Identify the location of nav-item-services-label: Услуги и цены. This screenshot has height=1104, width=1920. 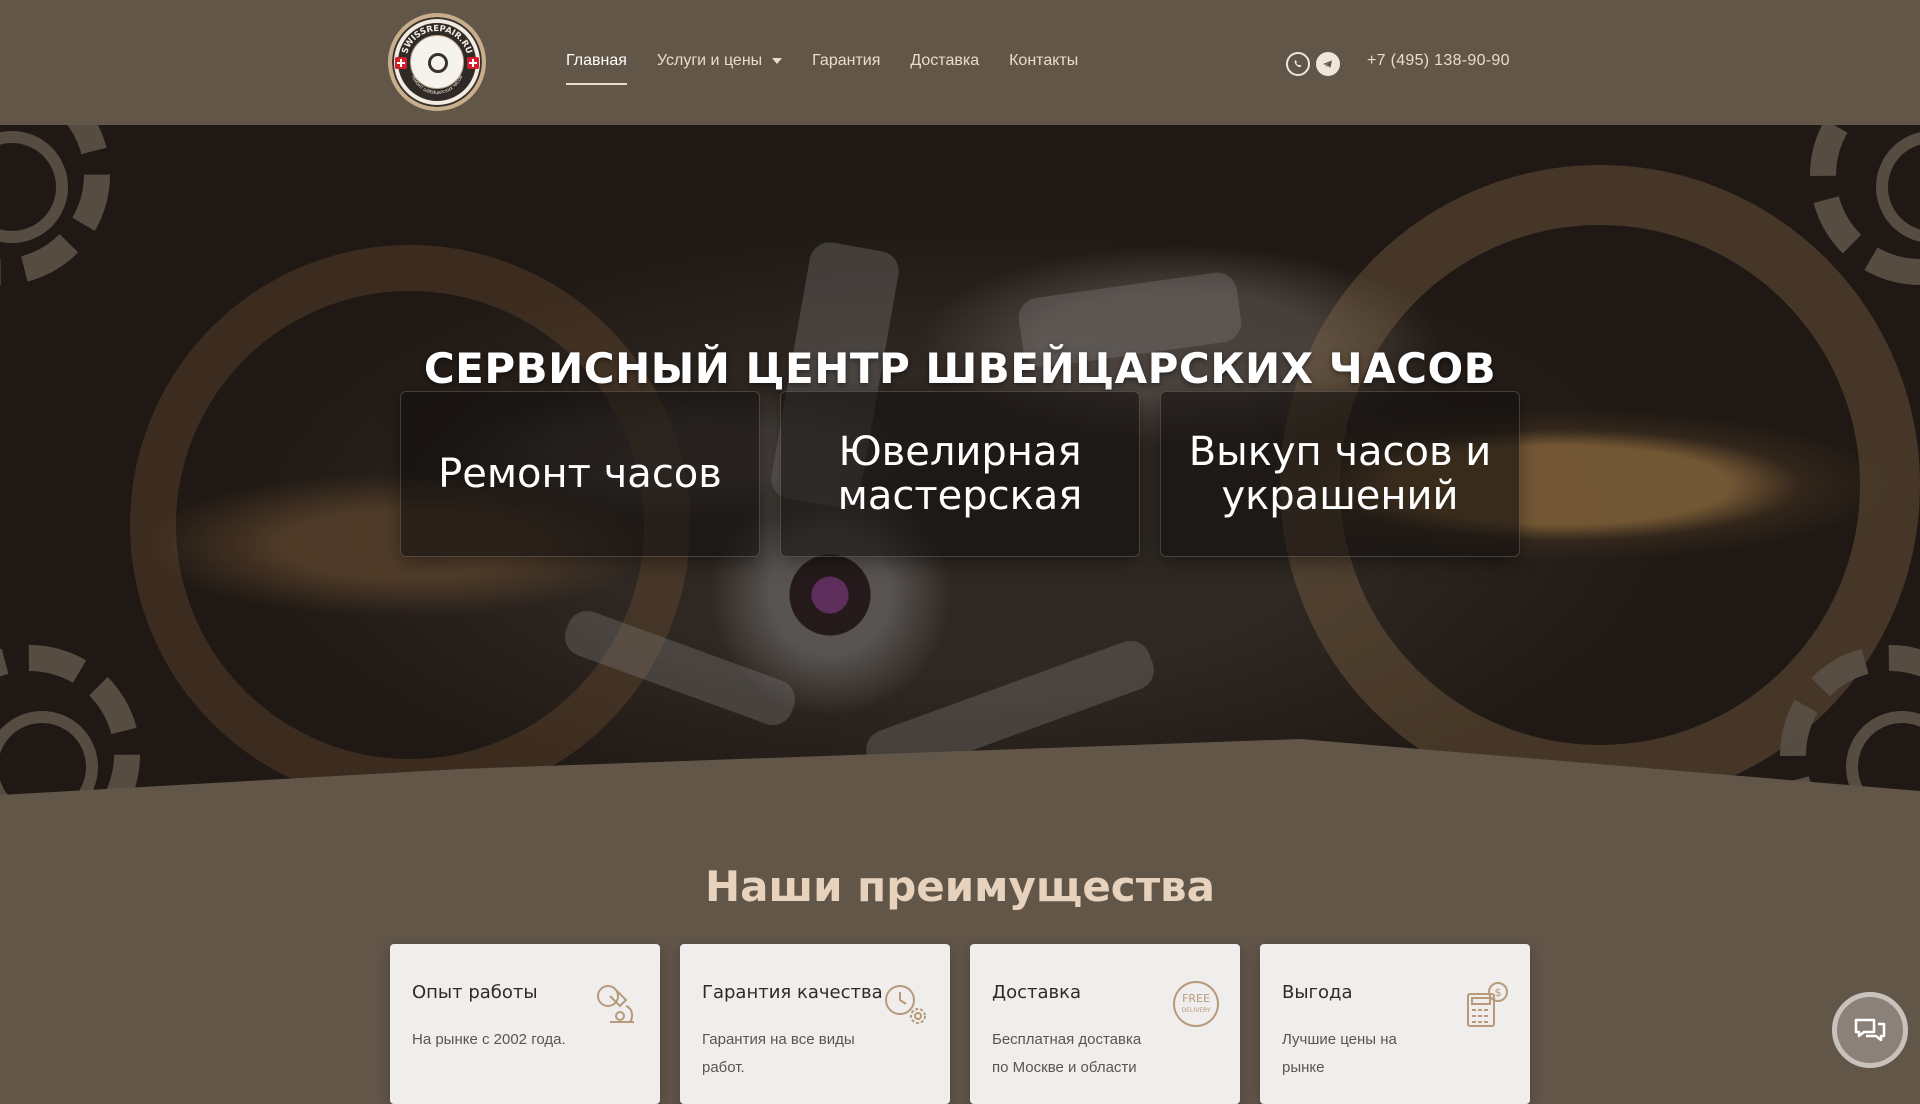
(709, 60).